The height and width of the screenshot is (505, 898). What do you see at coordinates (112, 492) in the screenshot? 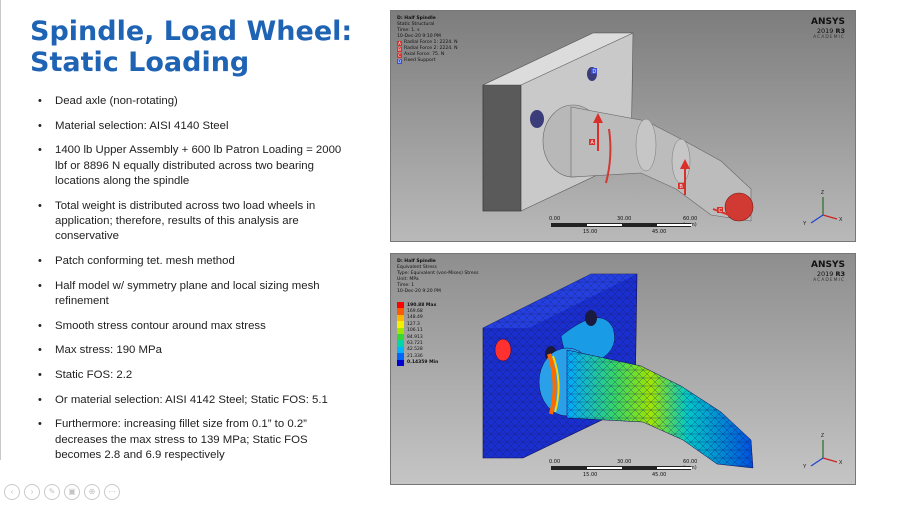
I see `more-icon: ⋯` at bounding box center [112, 492].